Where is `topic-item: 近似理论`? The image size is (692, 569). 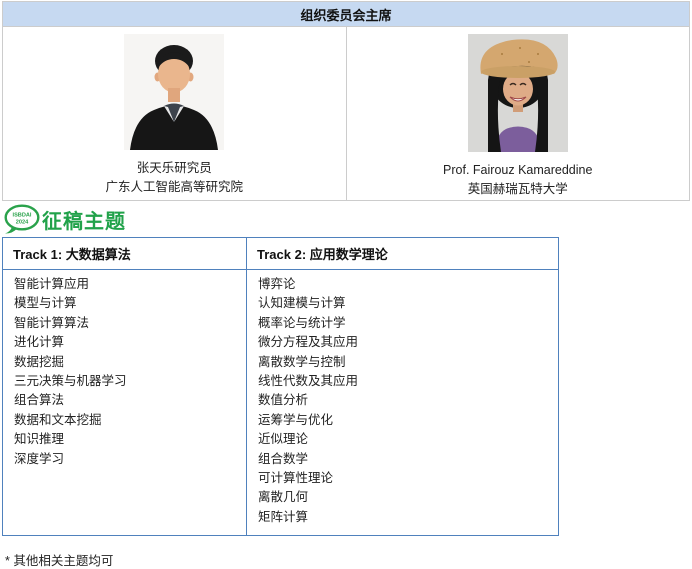 topic-item: 近似理论 is located at coordinates (283, 439).